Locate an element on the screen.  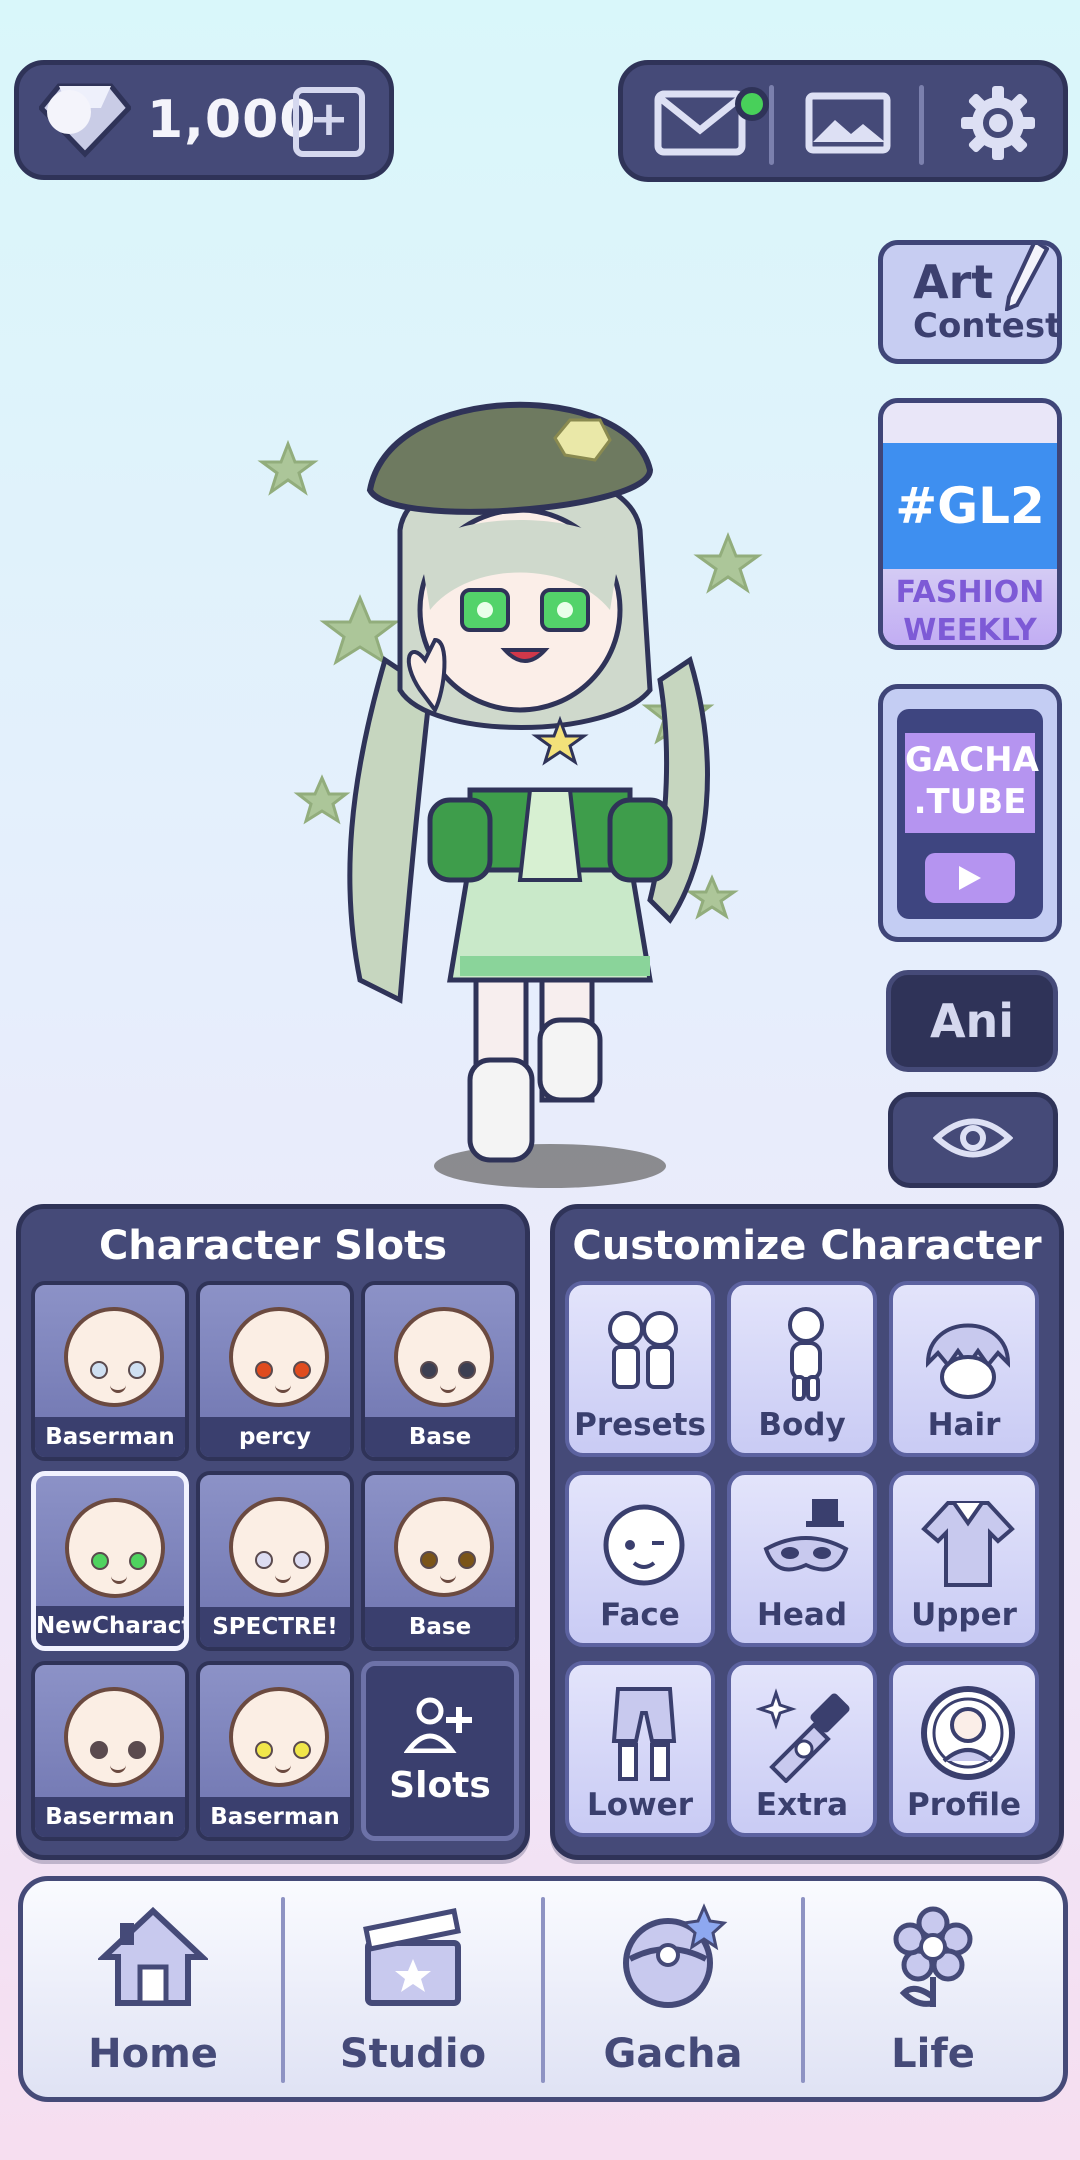
nav-home: Home is located at coordinates (153, 1989).